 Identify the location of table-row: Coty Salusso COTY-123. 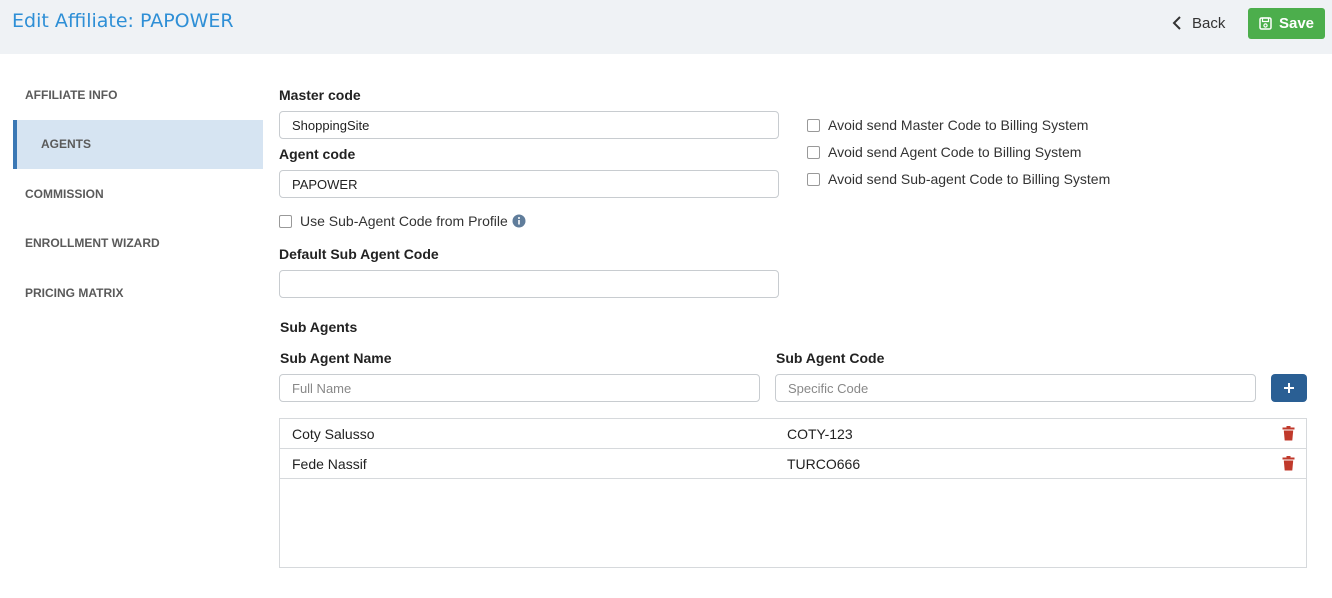
(793, 434).